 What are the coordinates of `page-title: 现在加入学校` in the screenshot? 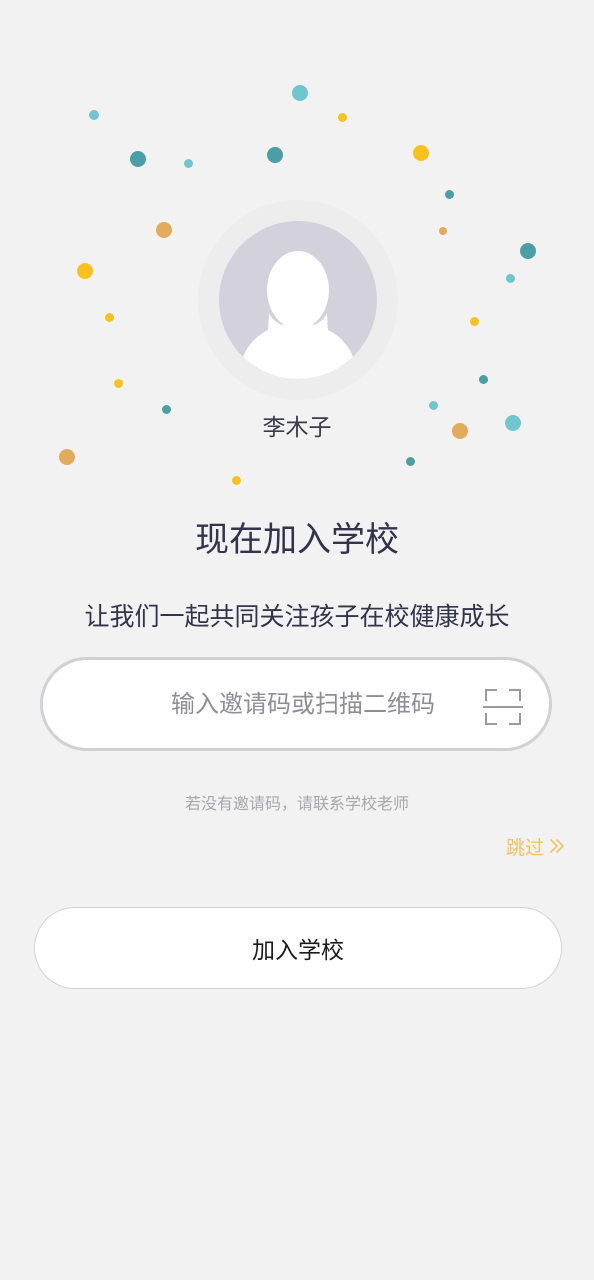 It's located at (297, 540).